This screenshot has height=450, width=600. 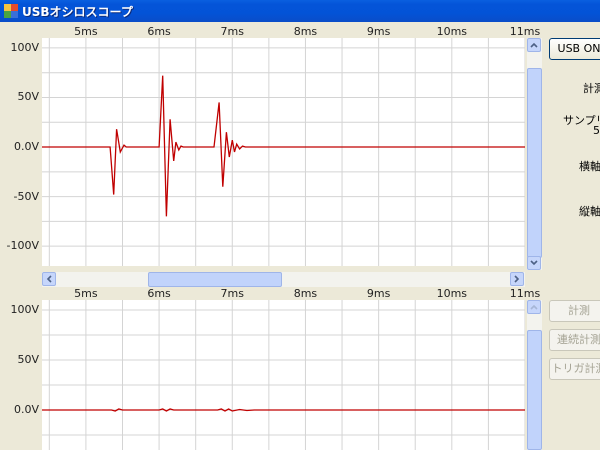 What do you see at coordinates (23, 246) in the screenshot?
I see `y-tick-label: -100V` at bounding box center [23, 246].